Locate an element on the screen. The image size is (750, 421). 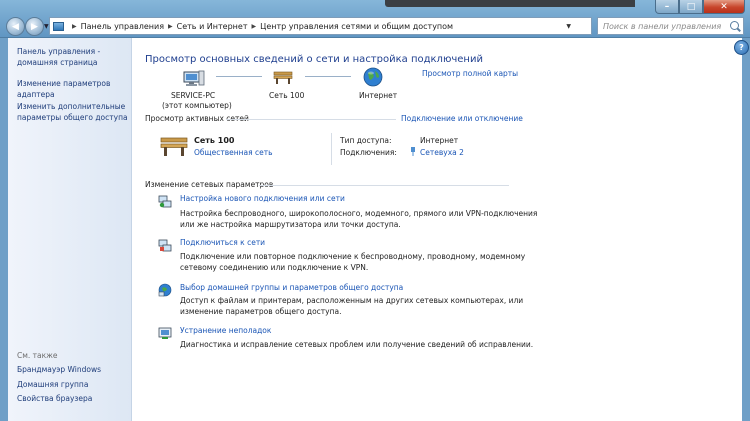
breadcrumb-control-panel: Панель управления is located at coordinates (122, 26).